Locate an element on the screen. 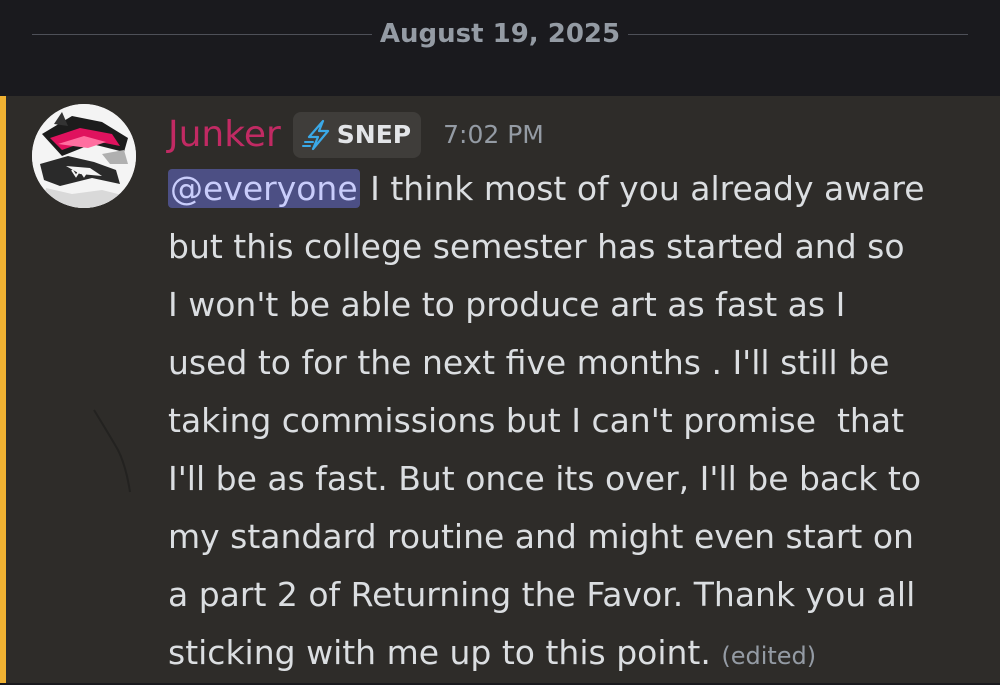 The image size is (1000, 685). server-tag: SNEP is located at coordinates (357, 135).